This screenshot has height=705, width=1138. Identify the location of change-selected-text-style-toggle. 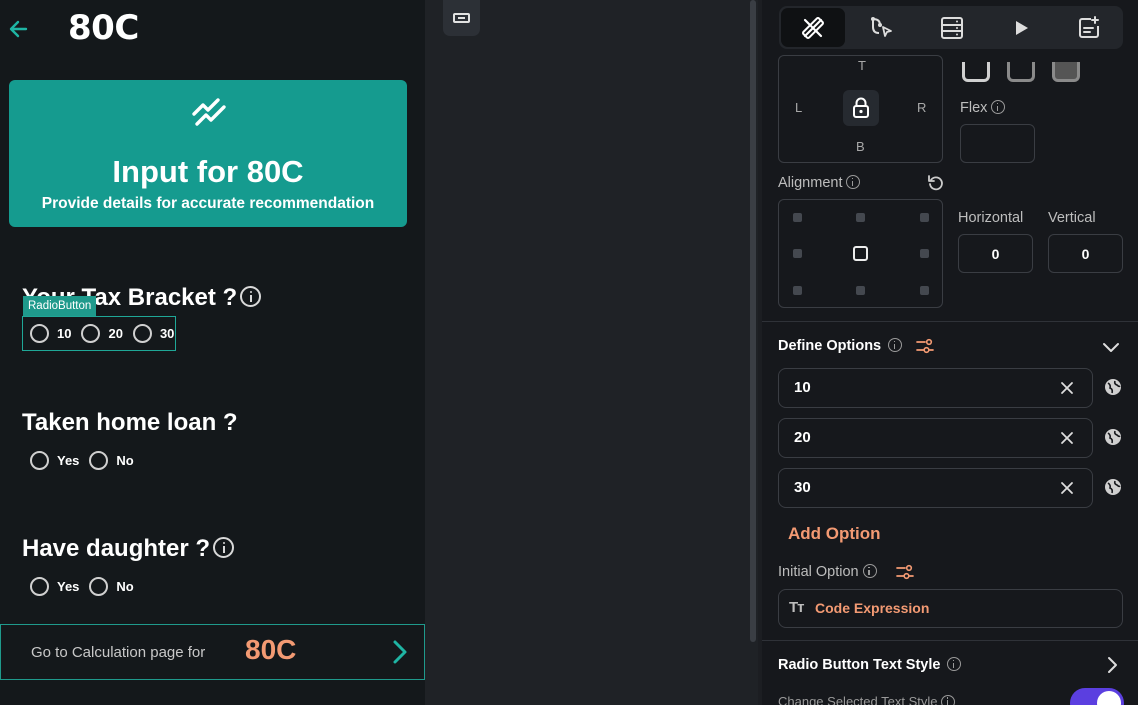
(1097, 696).